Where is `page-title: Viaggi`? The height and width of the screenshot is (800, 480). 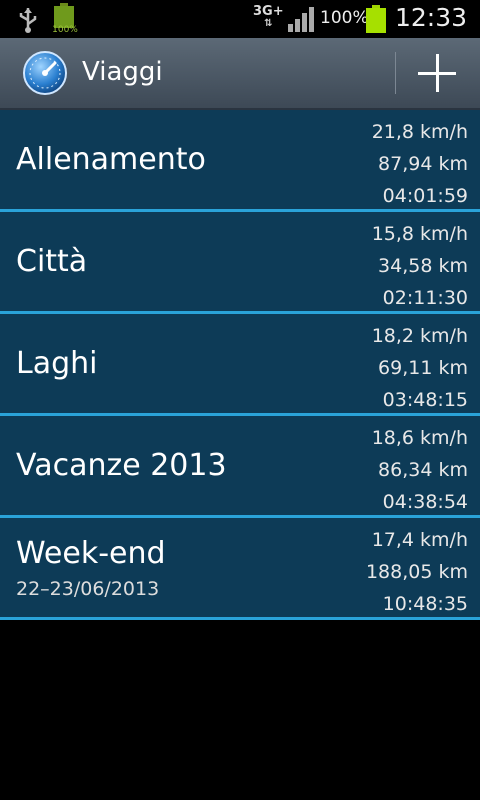 page-title: Viaggi is located at coordinates (122, 72).